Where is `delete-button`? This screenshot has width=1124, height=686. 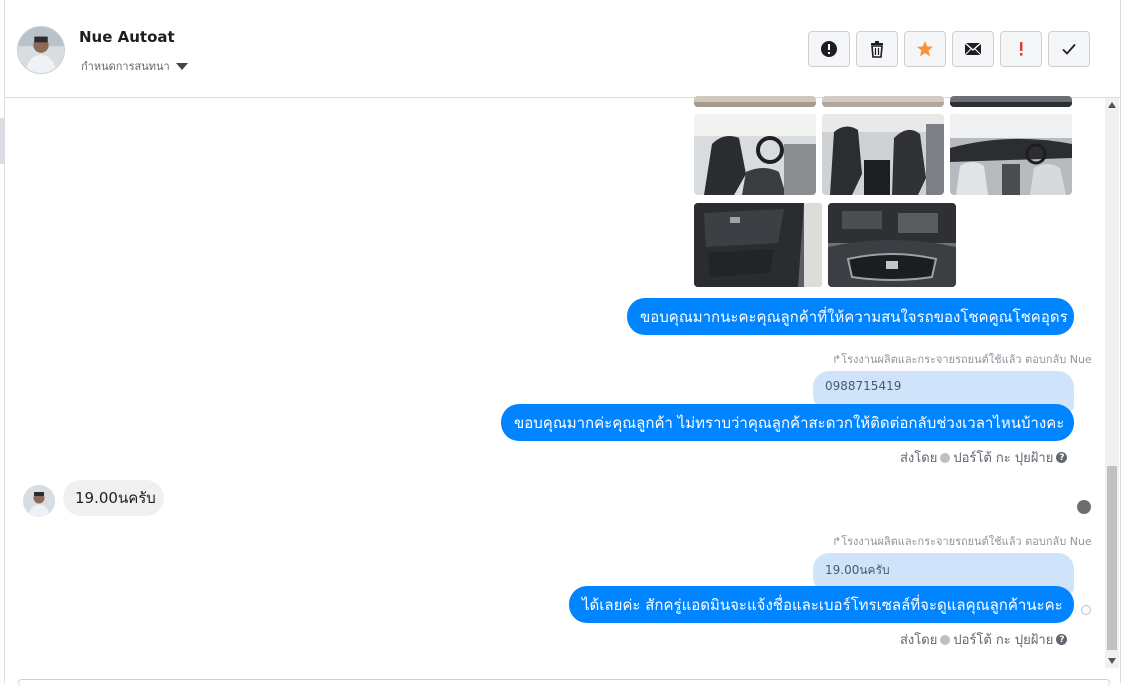 delete-button is located at coordinates (877, 49).